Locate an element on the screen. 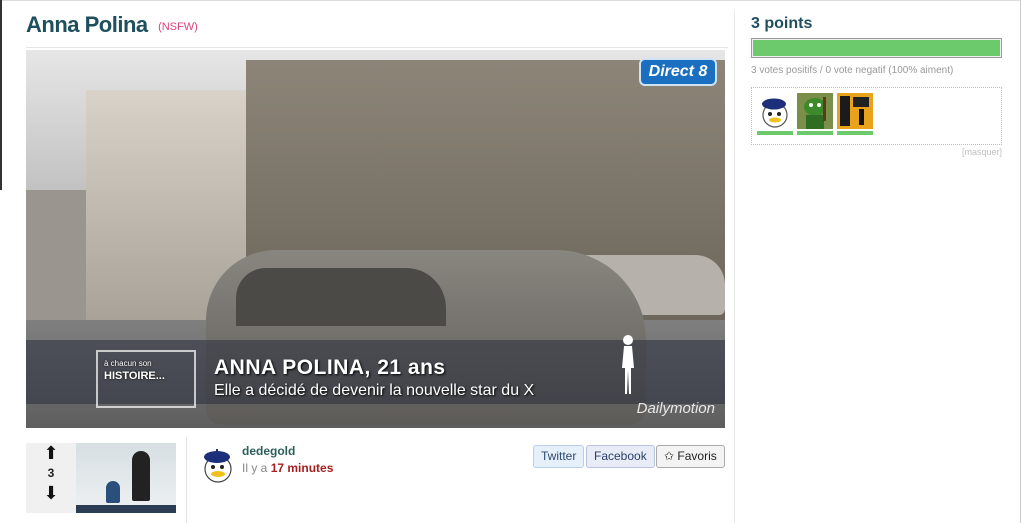  green-character-icon is located at coordinates (815, 111).